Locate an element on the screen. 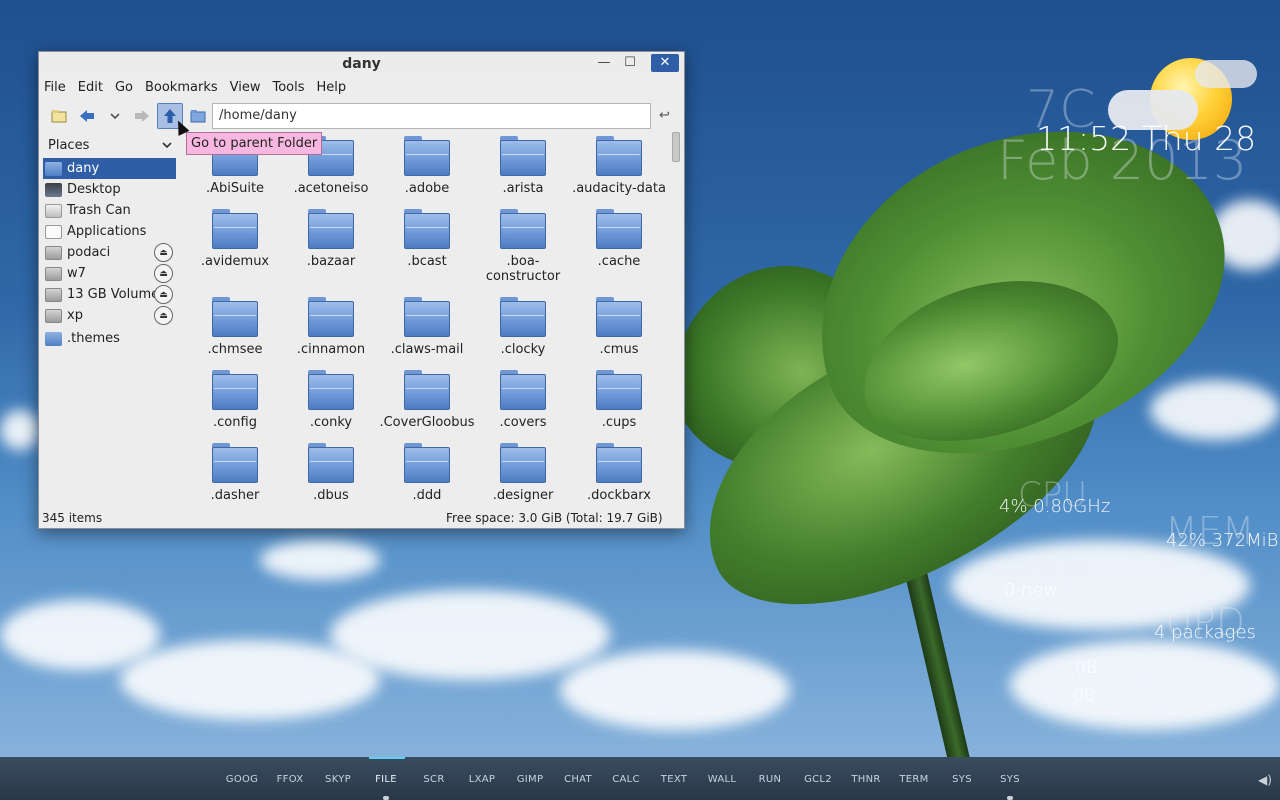 The width and height of the screenshot is (1280, 800). updates-readout: 4 packages is located at coordinates (1205, 632).